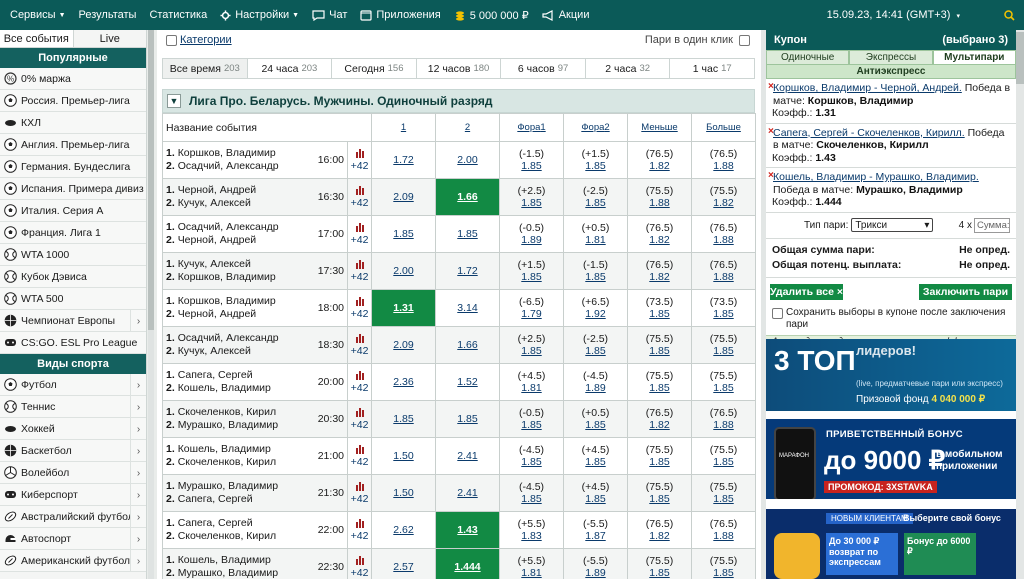 The width and height of the screenshot is (1024, 579). Describe the element at coordinates (73, 473) in the screenshot. I see `sidebar-item: Волейбол ›` at that location.